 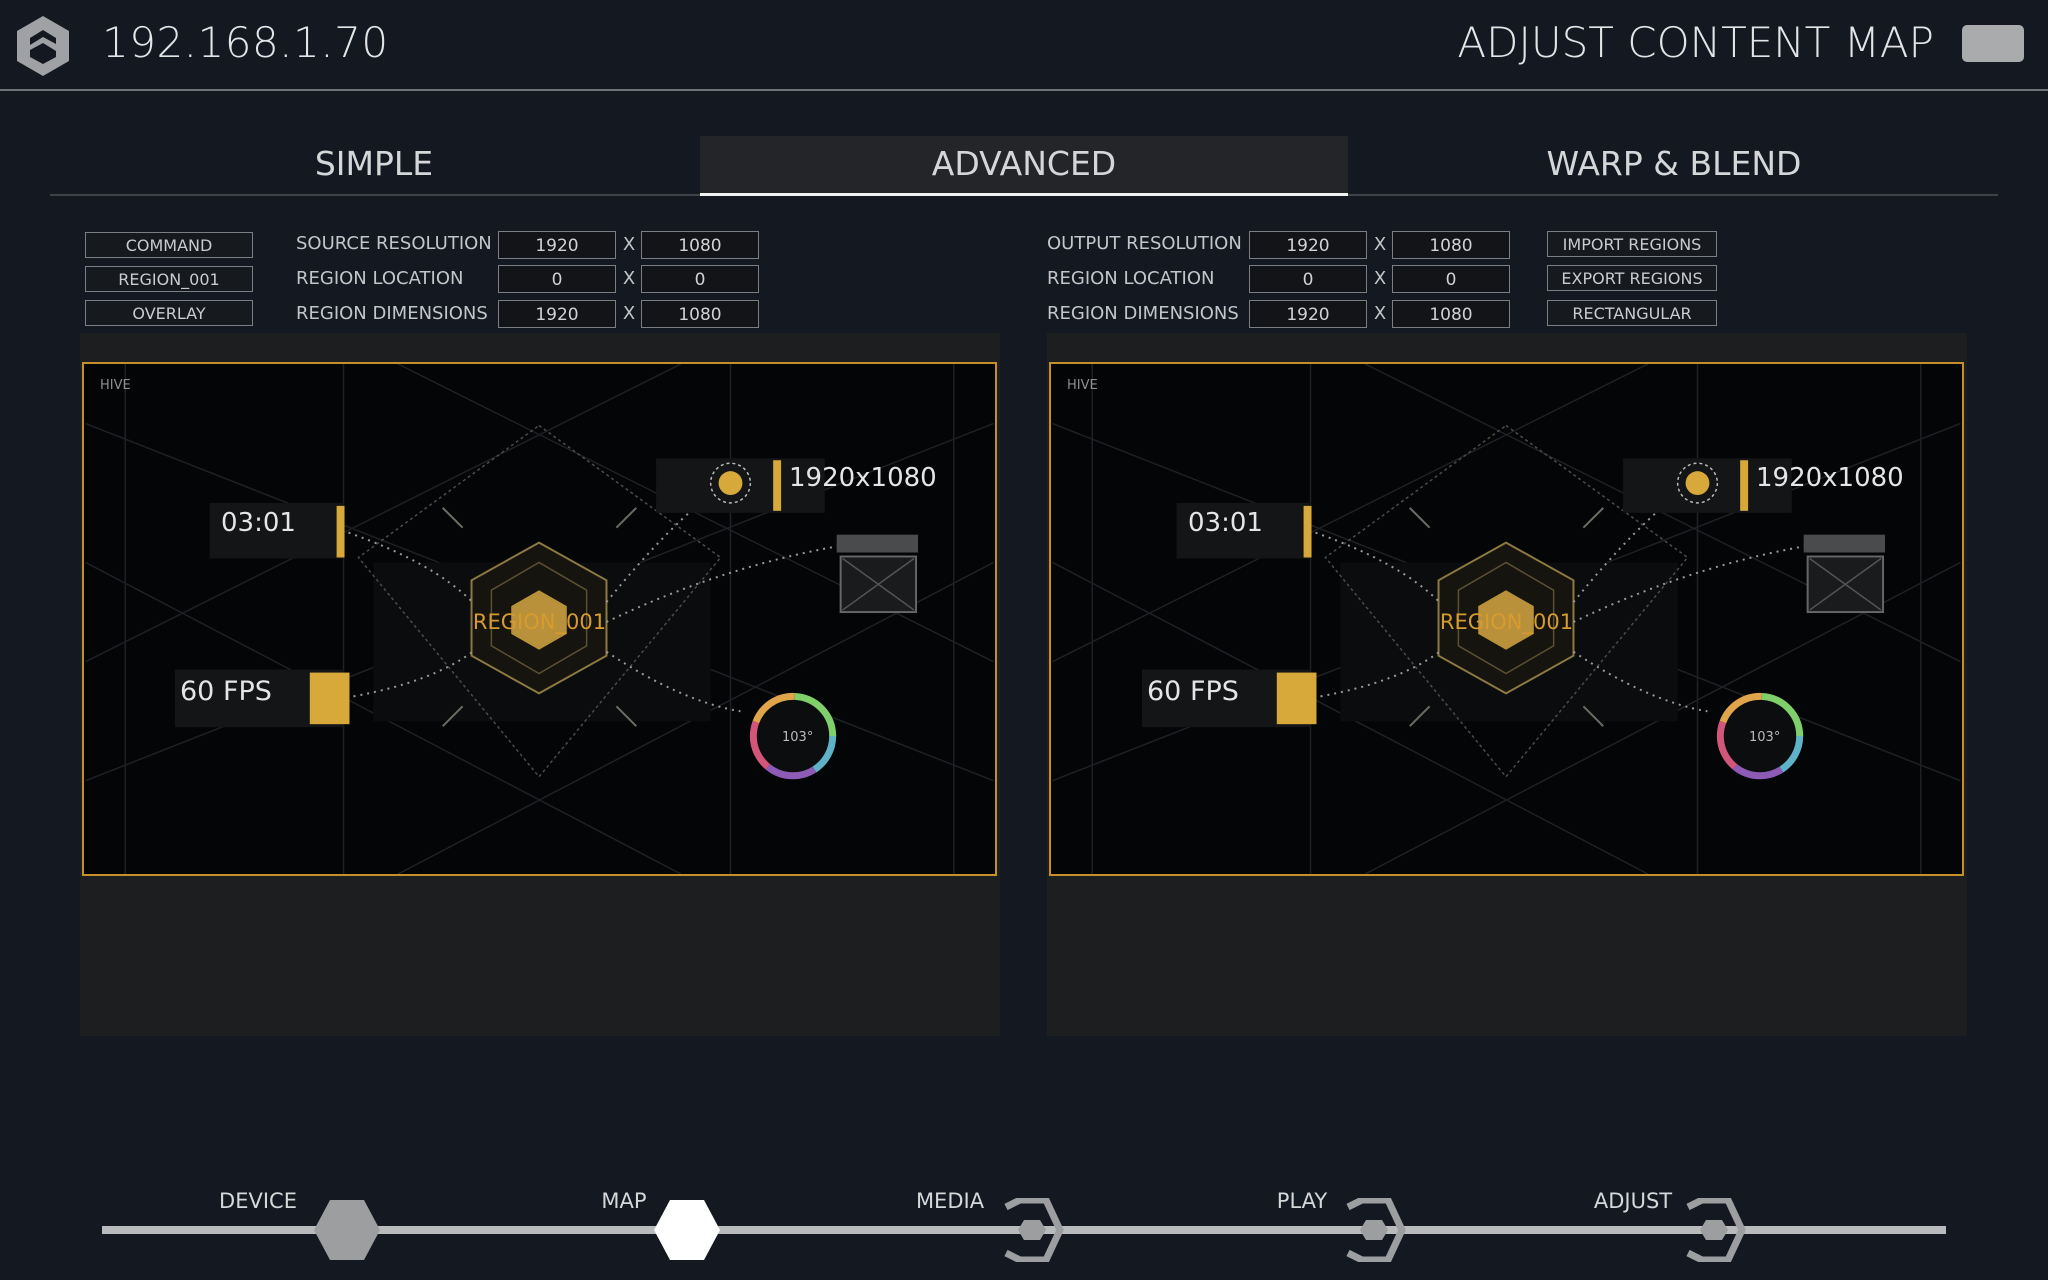 What do you see at coordinates (1144, 243) in the screenshot?
I see `output-resolution-label: OUTPUT RESOLUTION` at bounding box center [1144, 243].